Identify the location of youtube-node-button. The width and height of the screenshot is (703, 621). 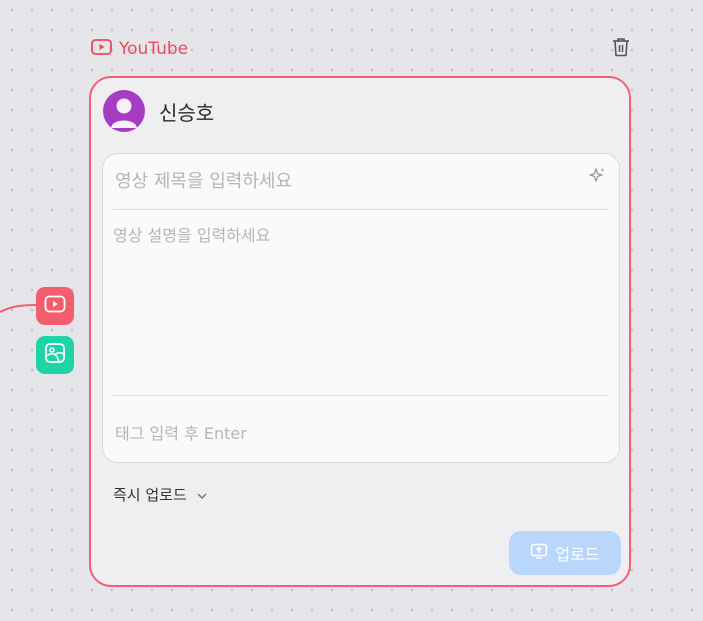
(55, 306).